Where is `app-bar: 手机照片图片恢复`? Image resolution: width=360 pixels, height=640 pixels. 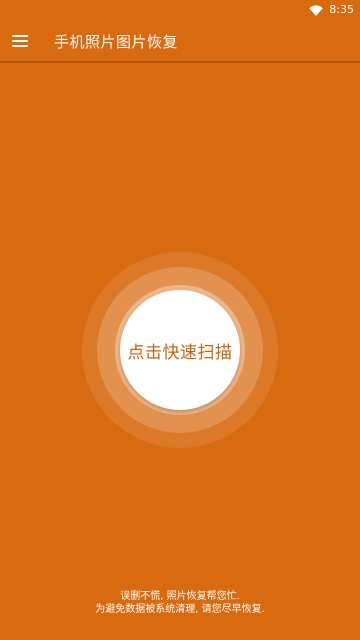 app-bar: 手机照片图片恢复 is located at coordinates (180, 42).